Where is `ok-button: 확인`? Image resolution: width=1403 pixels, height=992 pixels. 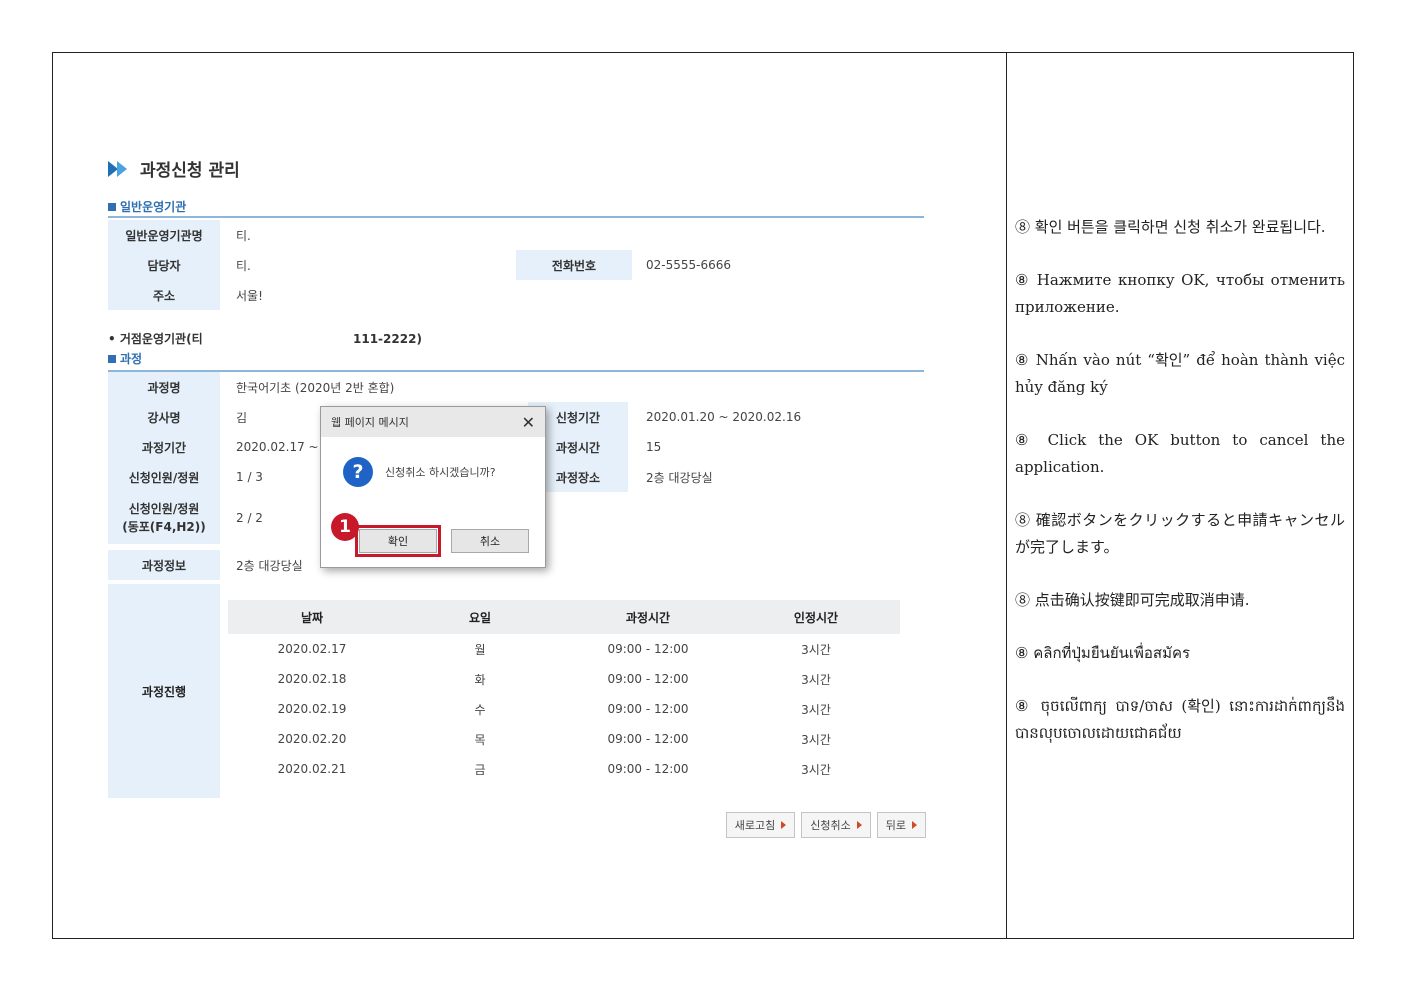 ok-button: 확인 is located at coordinates (398, 541).